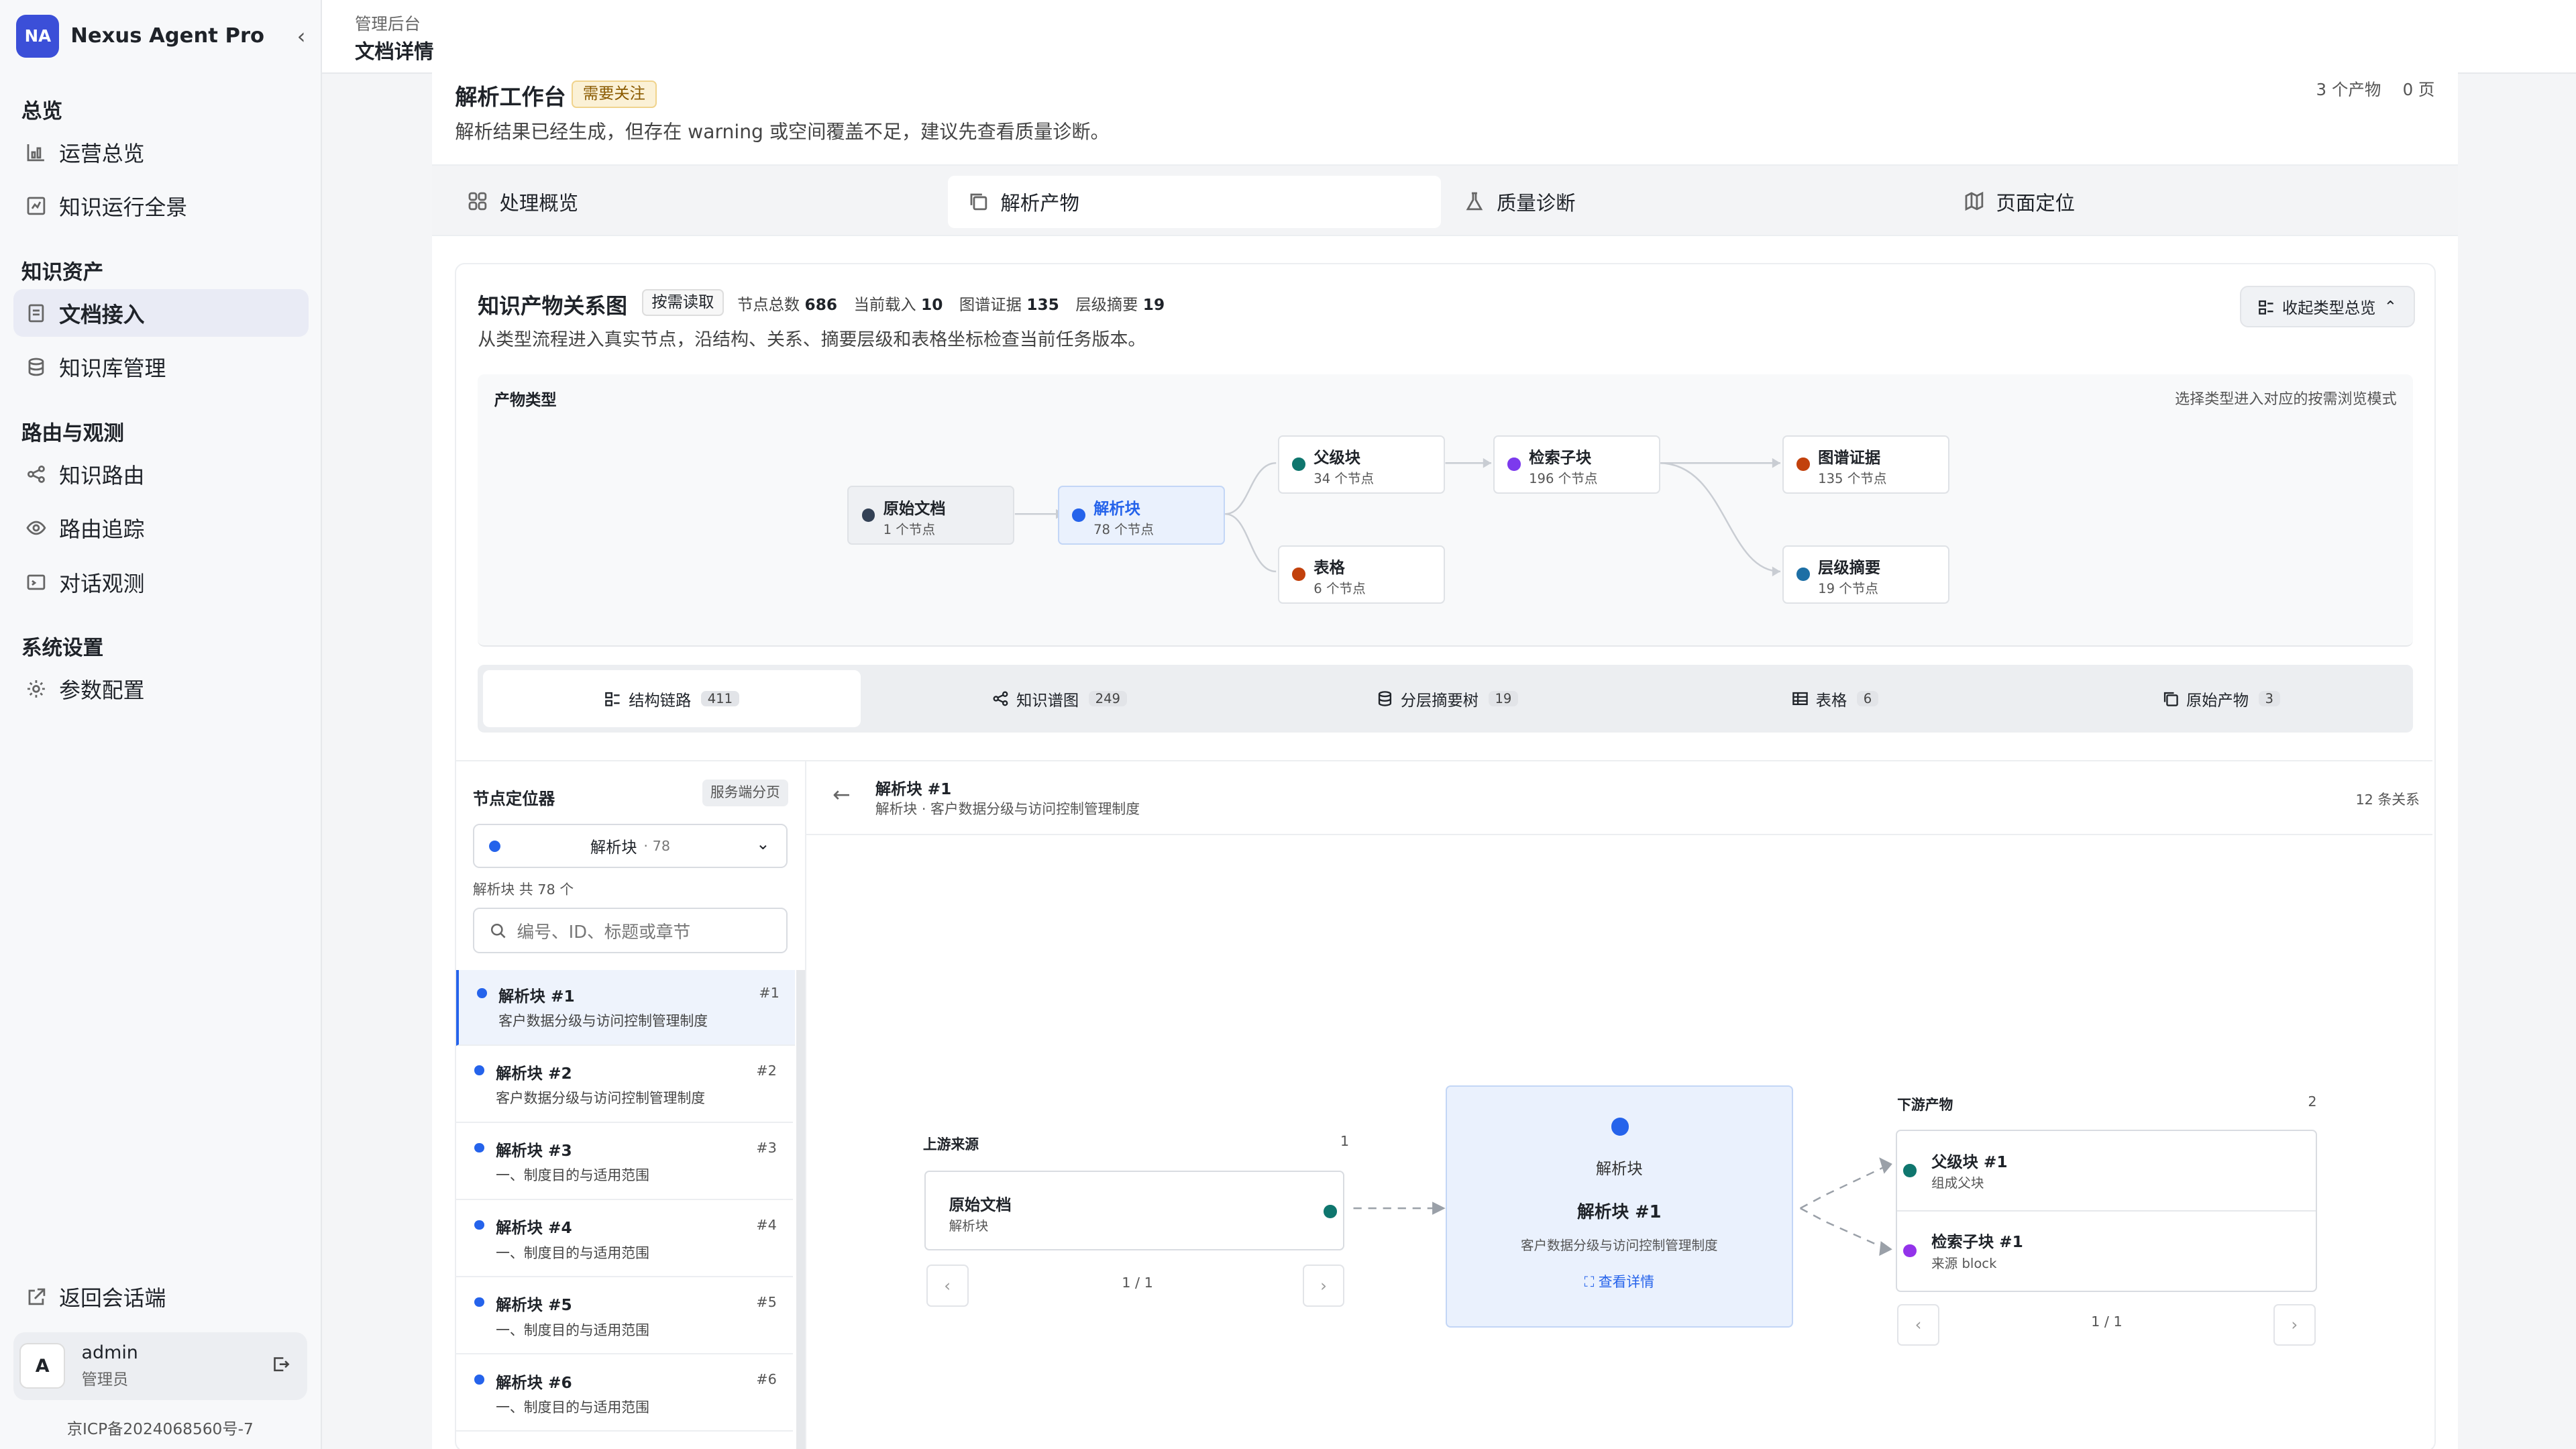 The height and width of the screenshot is (1449, 2576). Describe the element at coordinates (625, 1394) in the screenshot. I see `list-item: 解析块 #6 #6 一、制度目的与适用范围` at that location.